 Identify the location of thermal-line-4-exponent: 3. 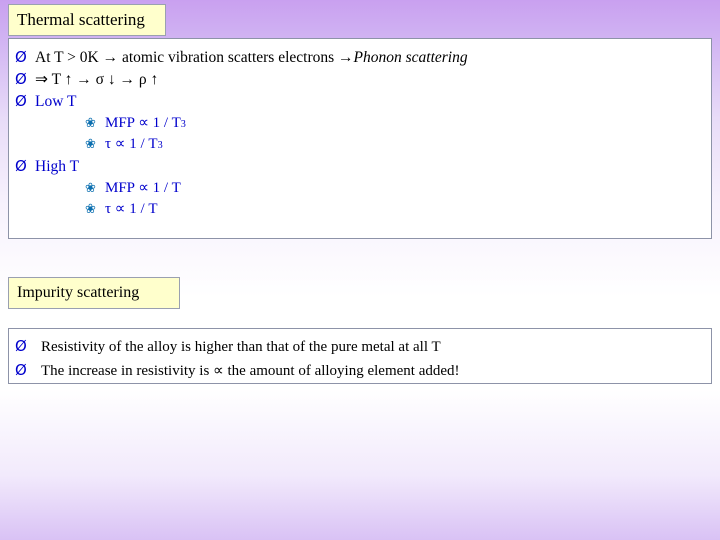
(183, 124).